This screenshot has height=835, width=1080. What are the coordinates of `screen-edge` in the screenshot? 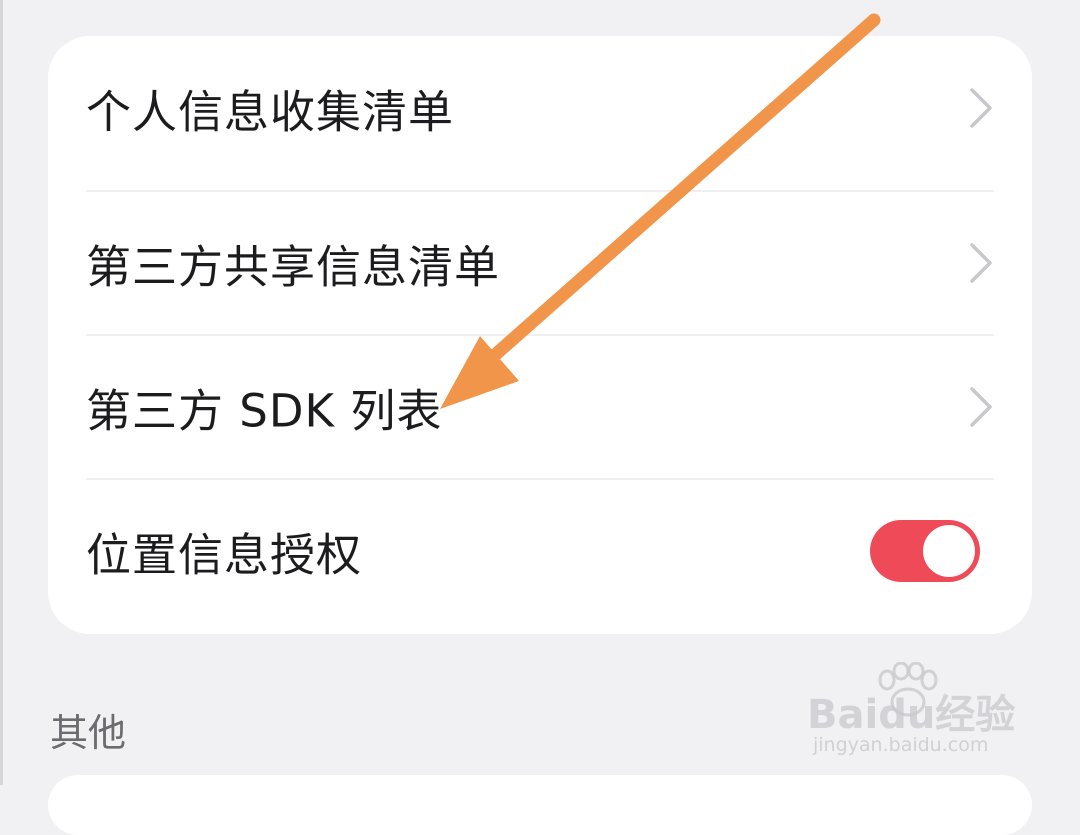 It's located at (1, 392).